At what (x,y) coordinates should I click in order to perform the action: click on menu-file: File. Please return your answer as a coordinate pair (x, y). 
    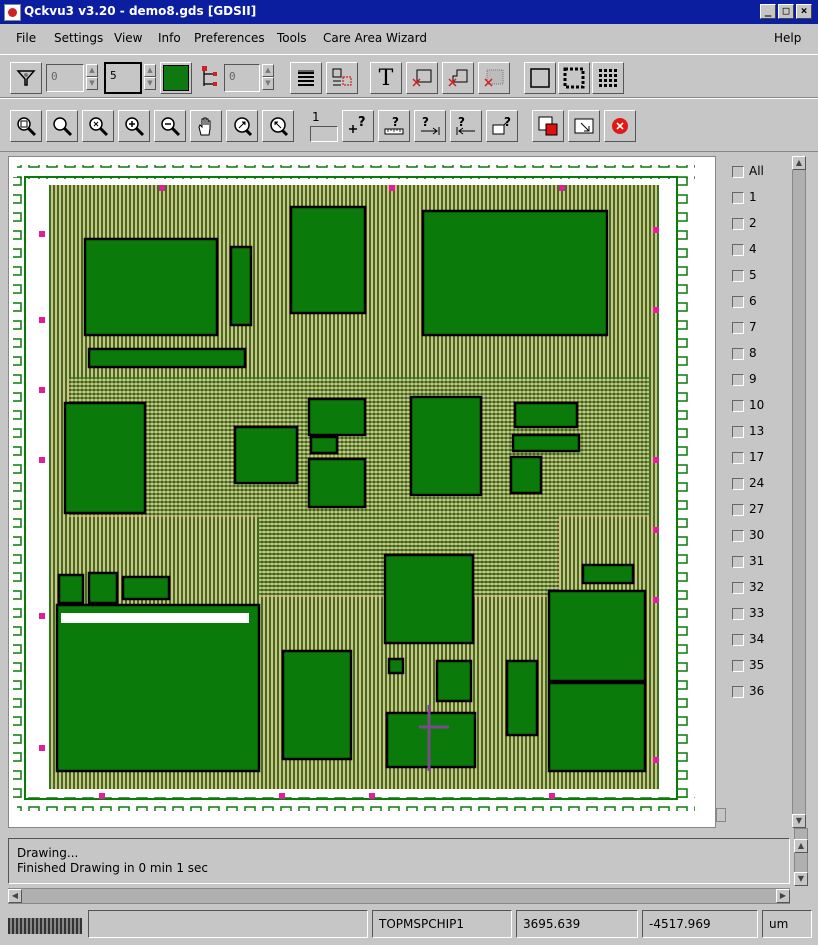
    Looking at the image, I should click on (26, 38).